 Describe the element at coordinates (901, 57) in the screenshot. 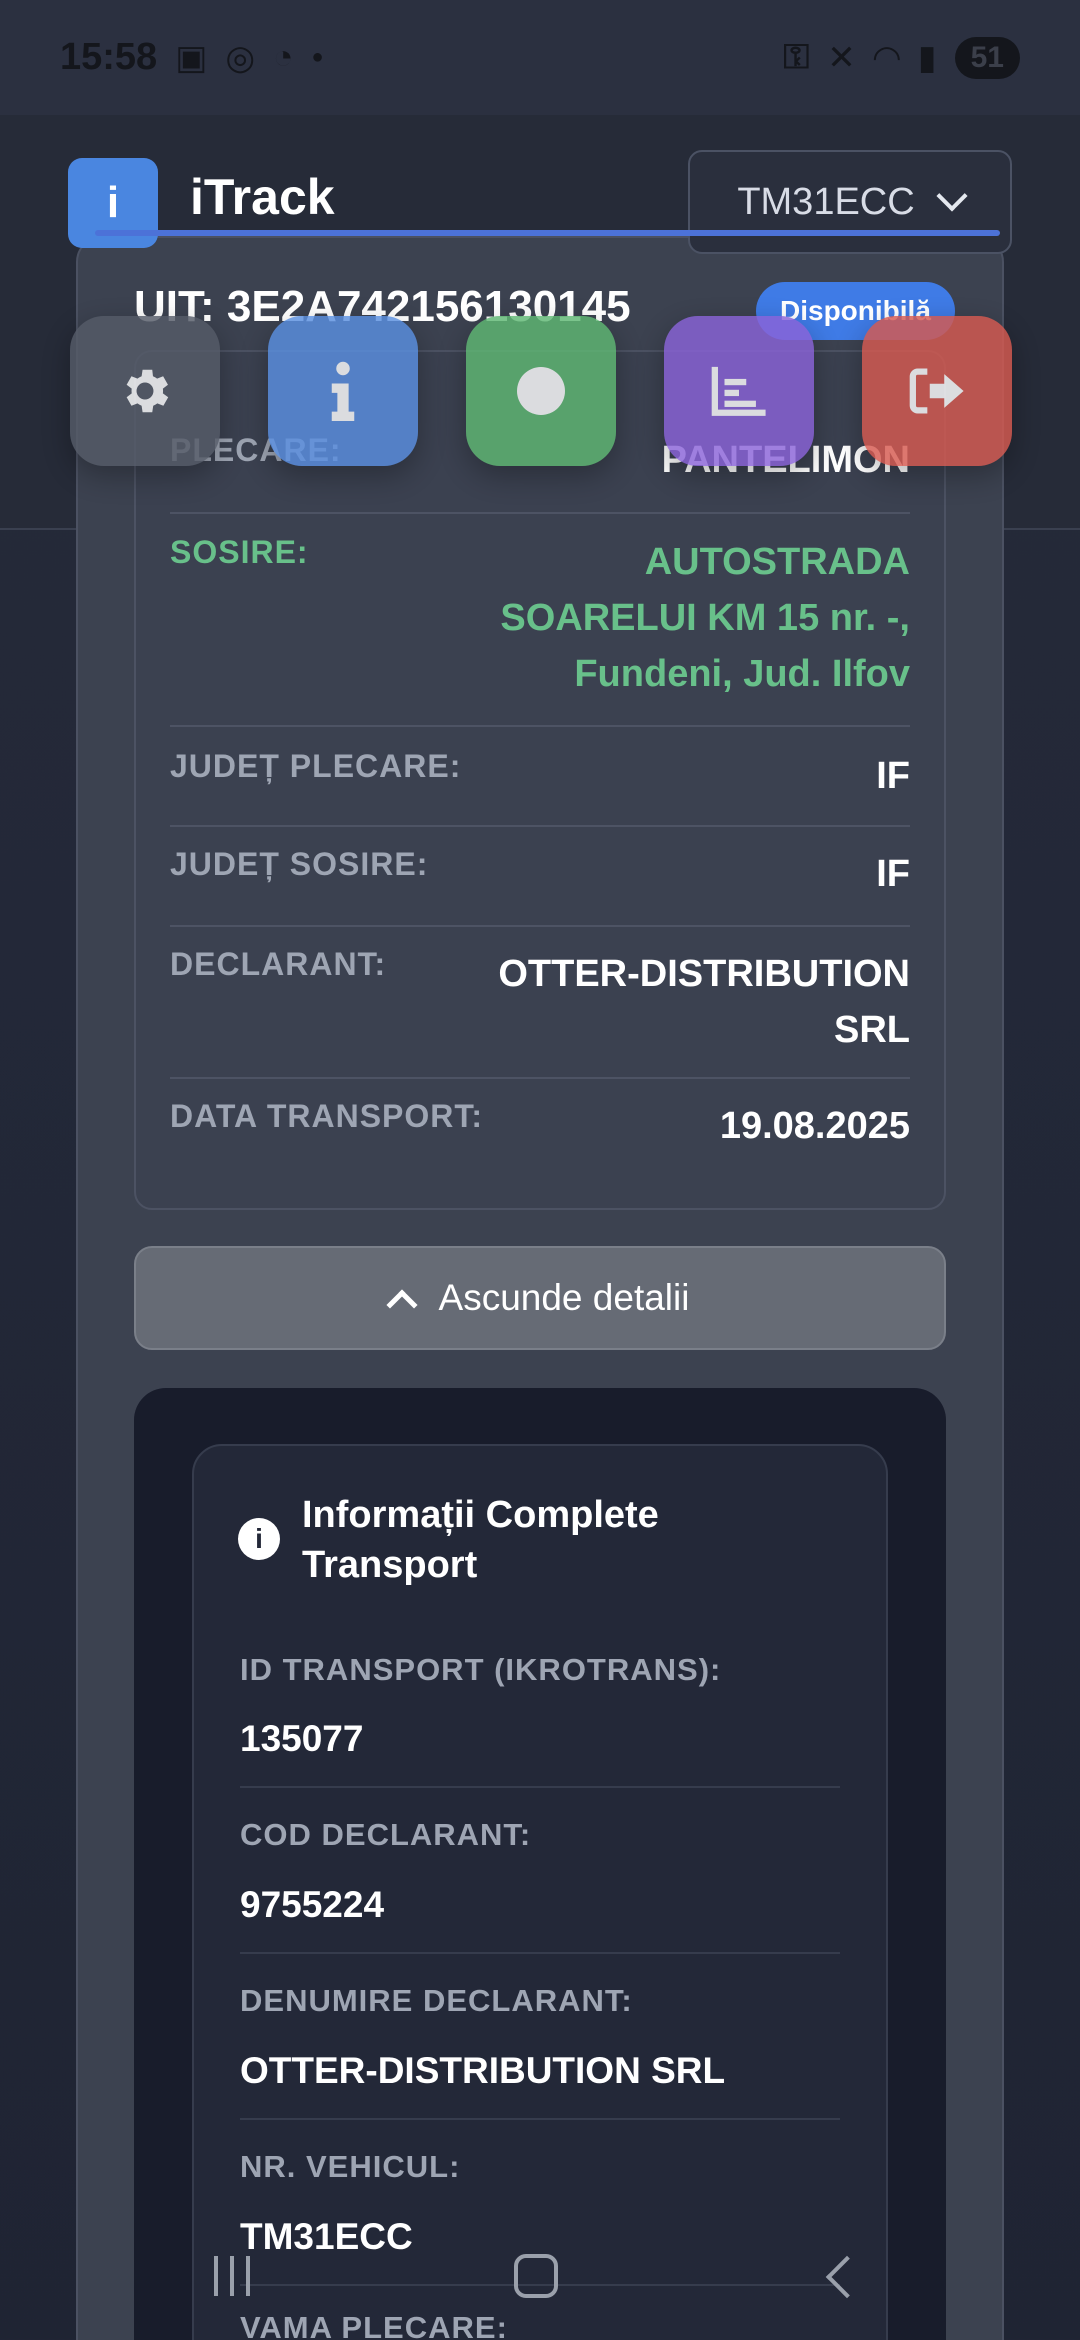

I see `status-right: ⚿ ✕ ◠ ▮ 51` at that location.